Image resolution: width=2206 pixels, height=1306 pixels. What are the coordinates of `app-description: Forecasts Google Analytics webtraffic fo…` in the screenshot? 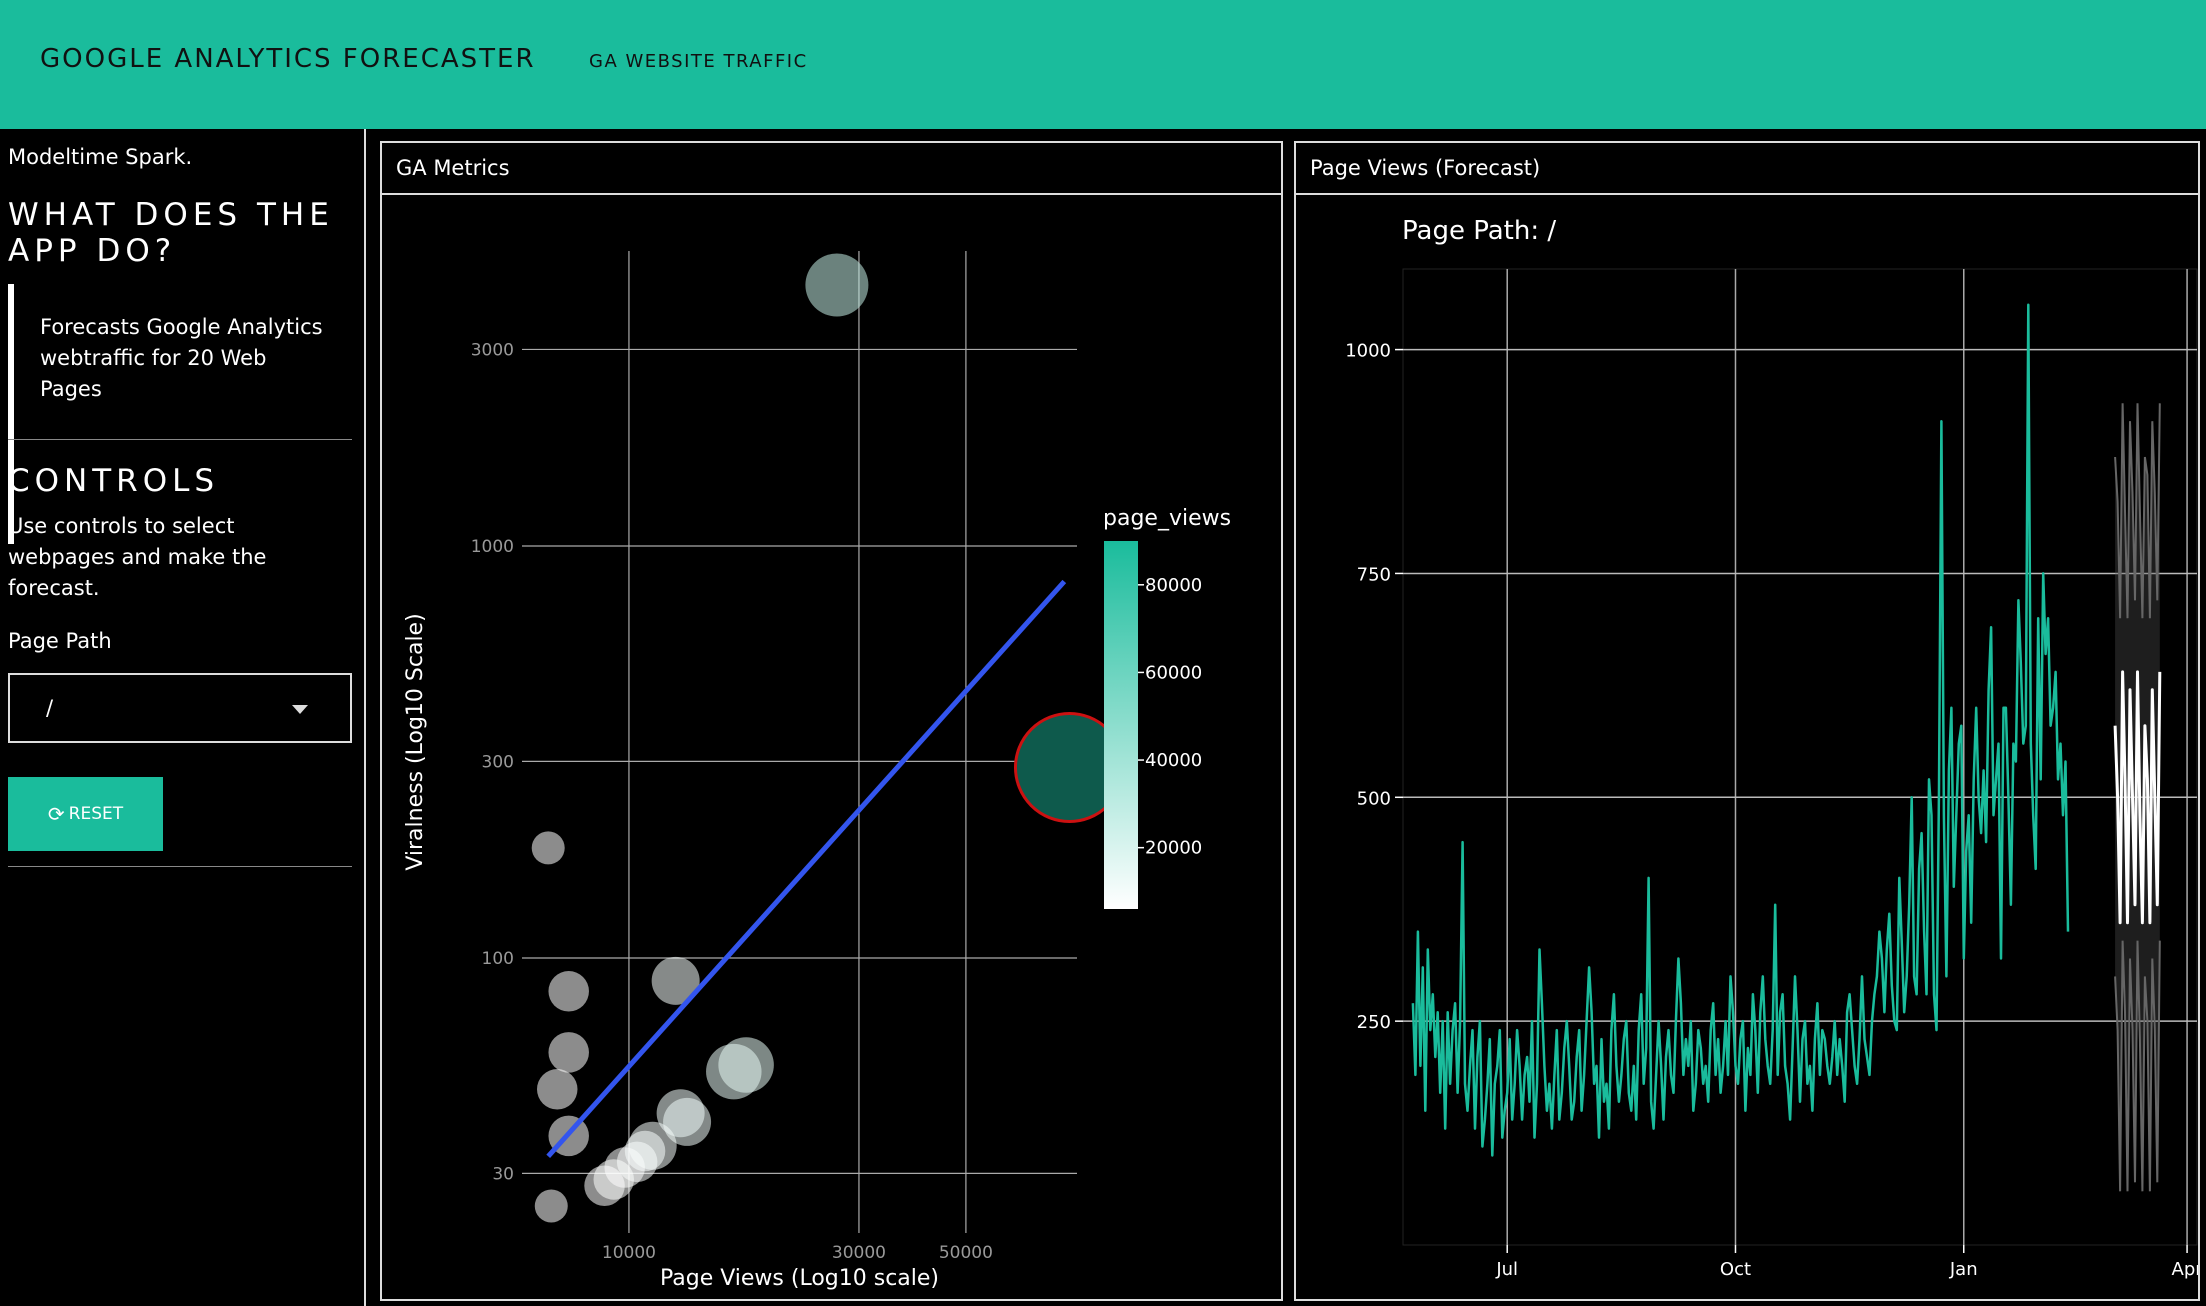 It's located at (181, 358).